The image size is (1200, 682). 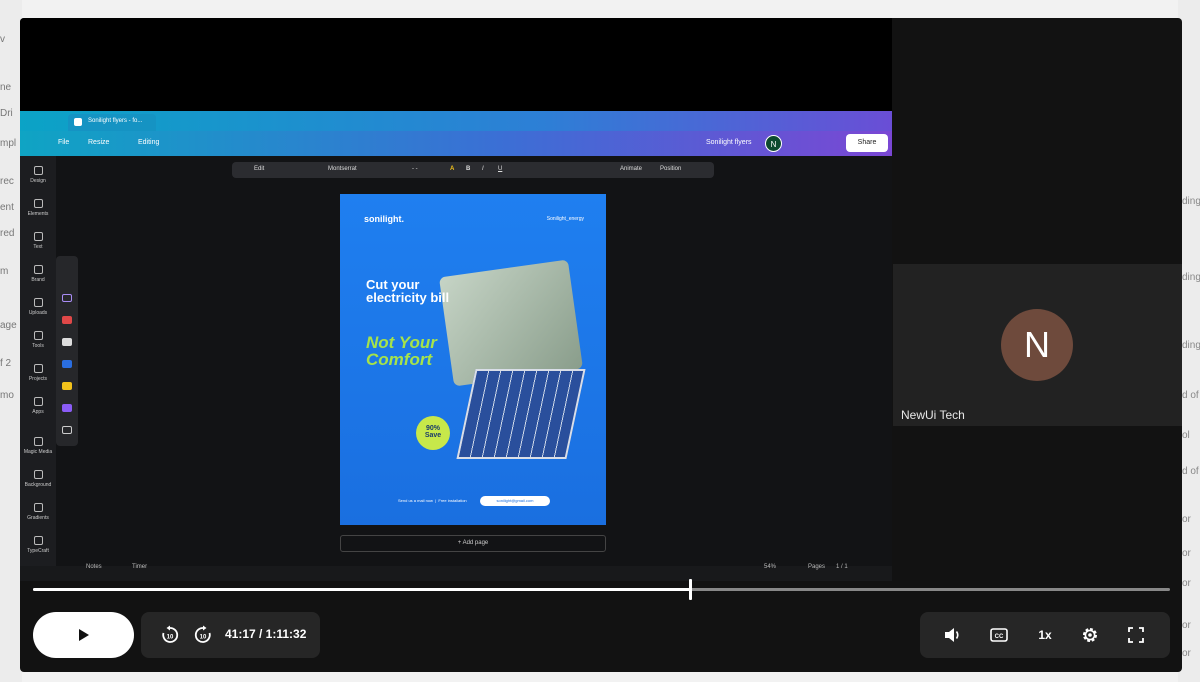 I want to click on bg-fragment: ne, so click(x=6, y=87).